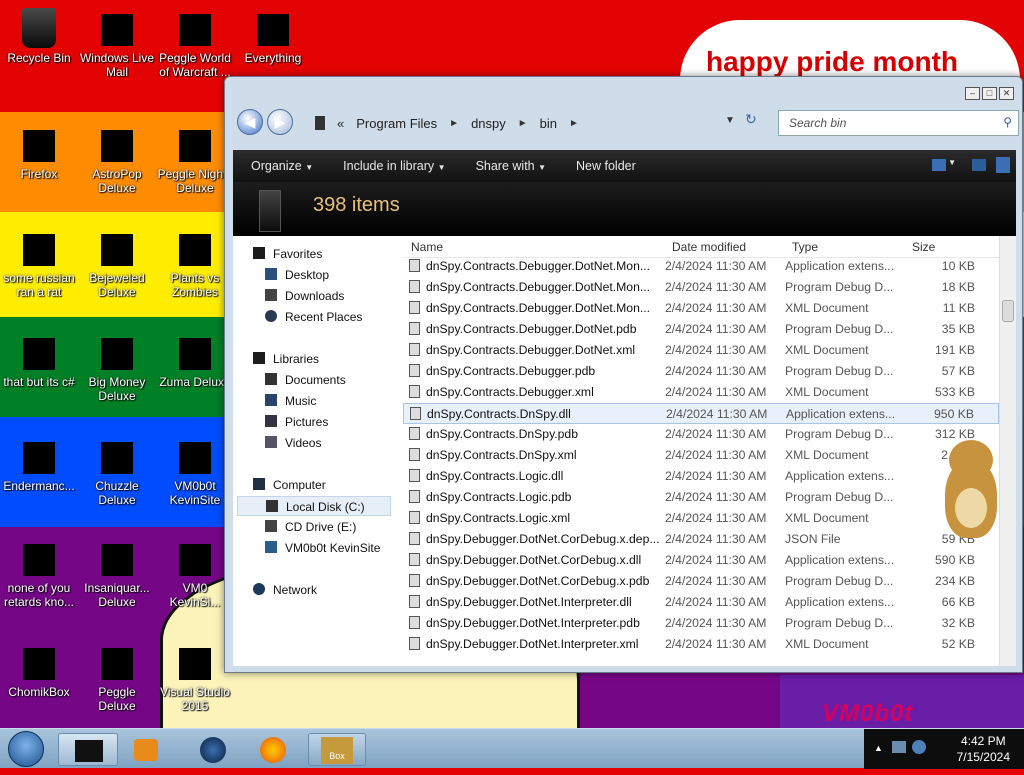 The image size is (1024, 775). What do you see at coordinates (304, 296) in the screenshot?
I see `nav-downloads: Downloads` at bounding box center [304, 296].